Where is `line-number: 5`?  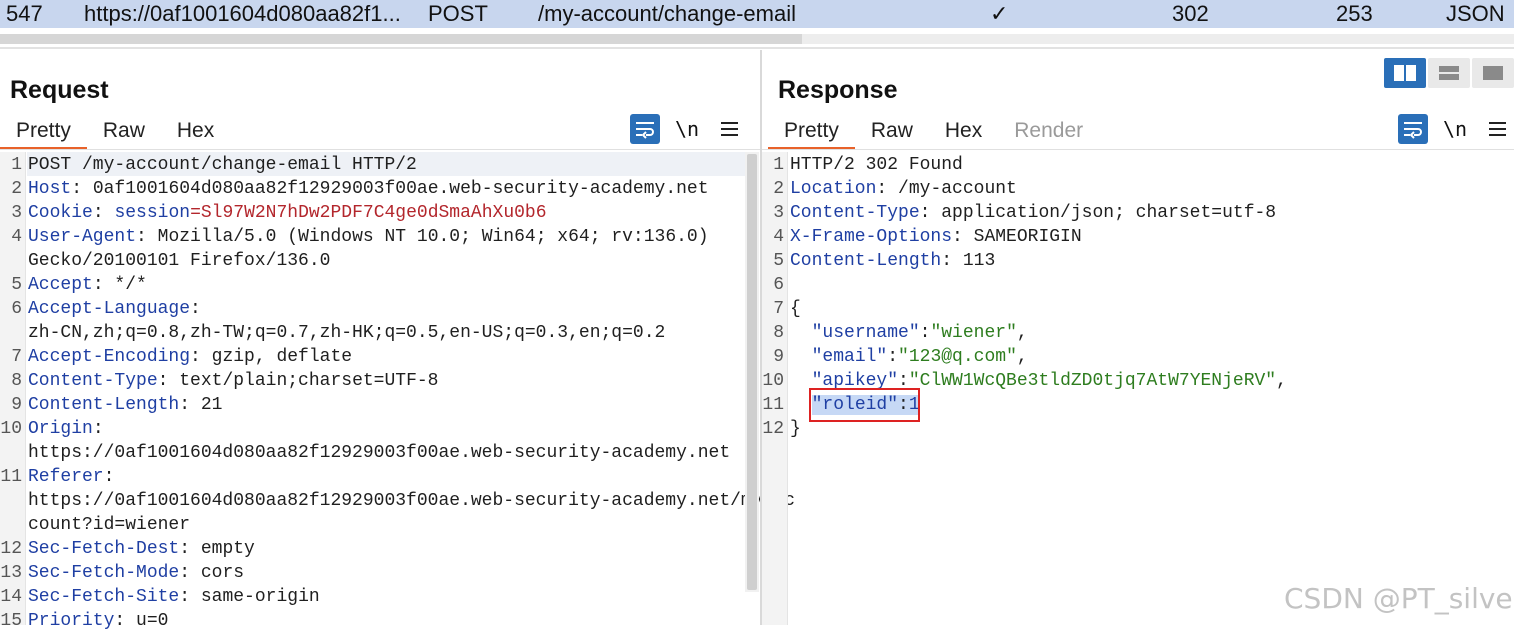 line-number: 5 is located at coordinates (778, 261).